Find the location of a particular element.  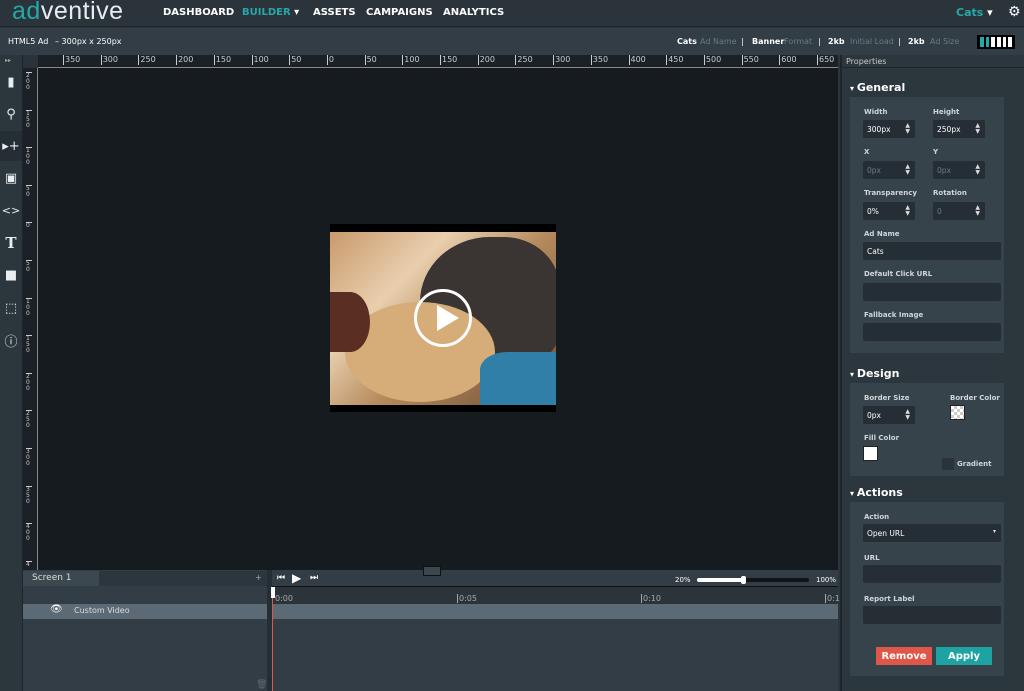

ruler-tick-label: 500 is located at coordinates (712, 60).